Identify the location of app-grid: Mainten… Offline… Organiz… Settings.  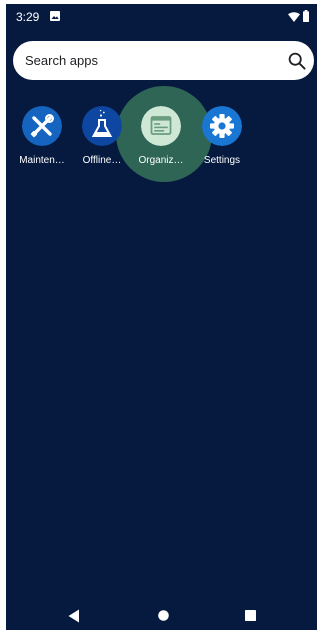
(161, 144).